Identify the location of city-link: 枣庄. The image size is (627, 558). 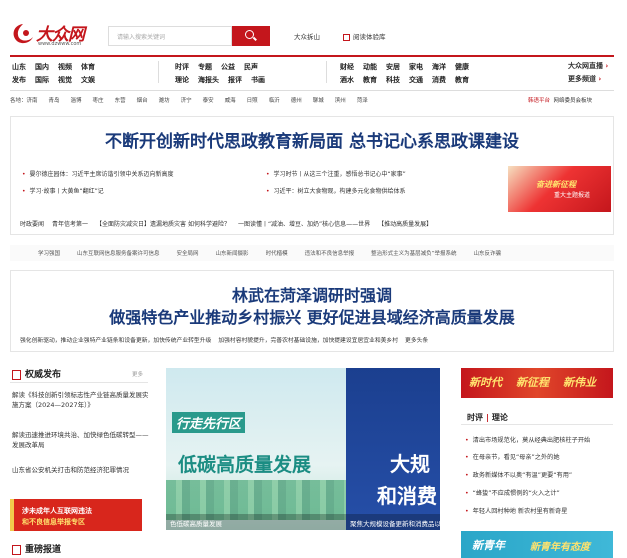
(98, 101).